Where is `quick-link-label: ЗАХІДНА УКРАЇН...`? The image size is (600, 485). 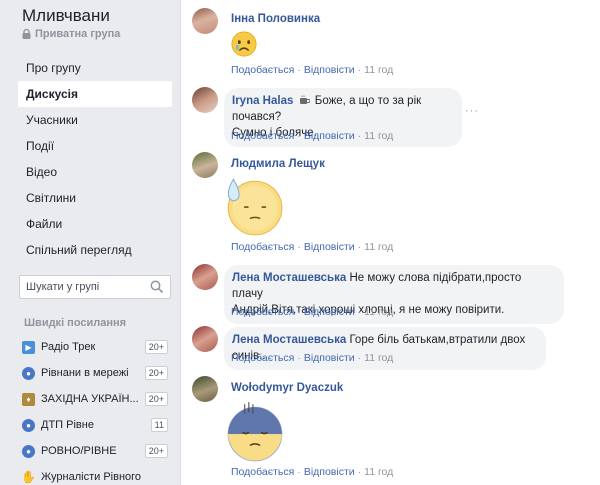
quick-link-label: ЗАХІДНА УКРАЇН... is located at coordinates (90, 399).